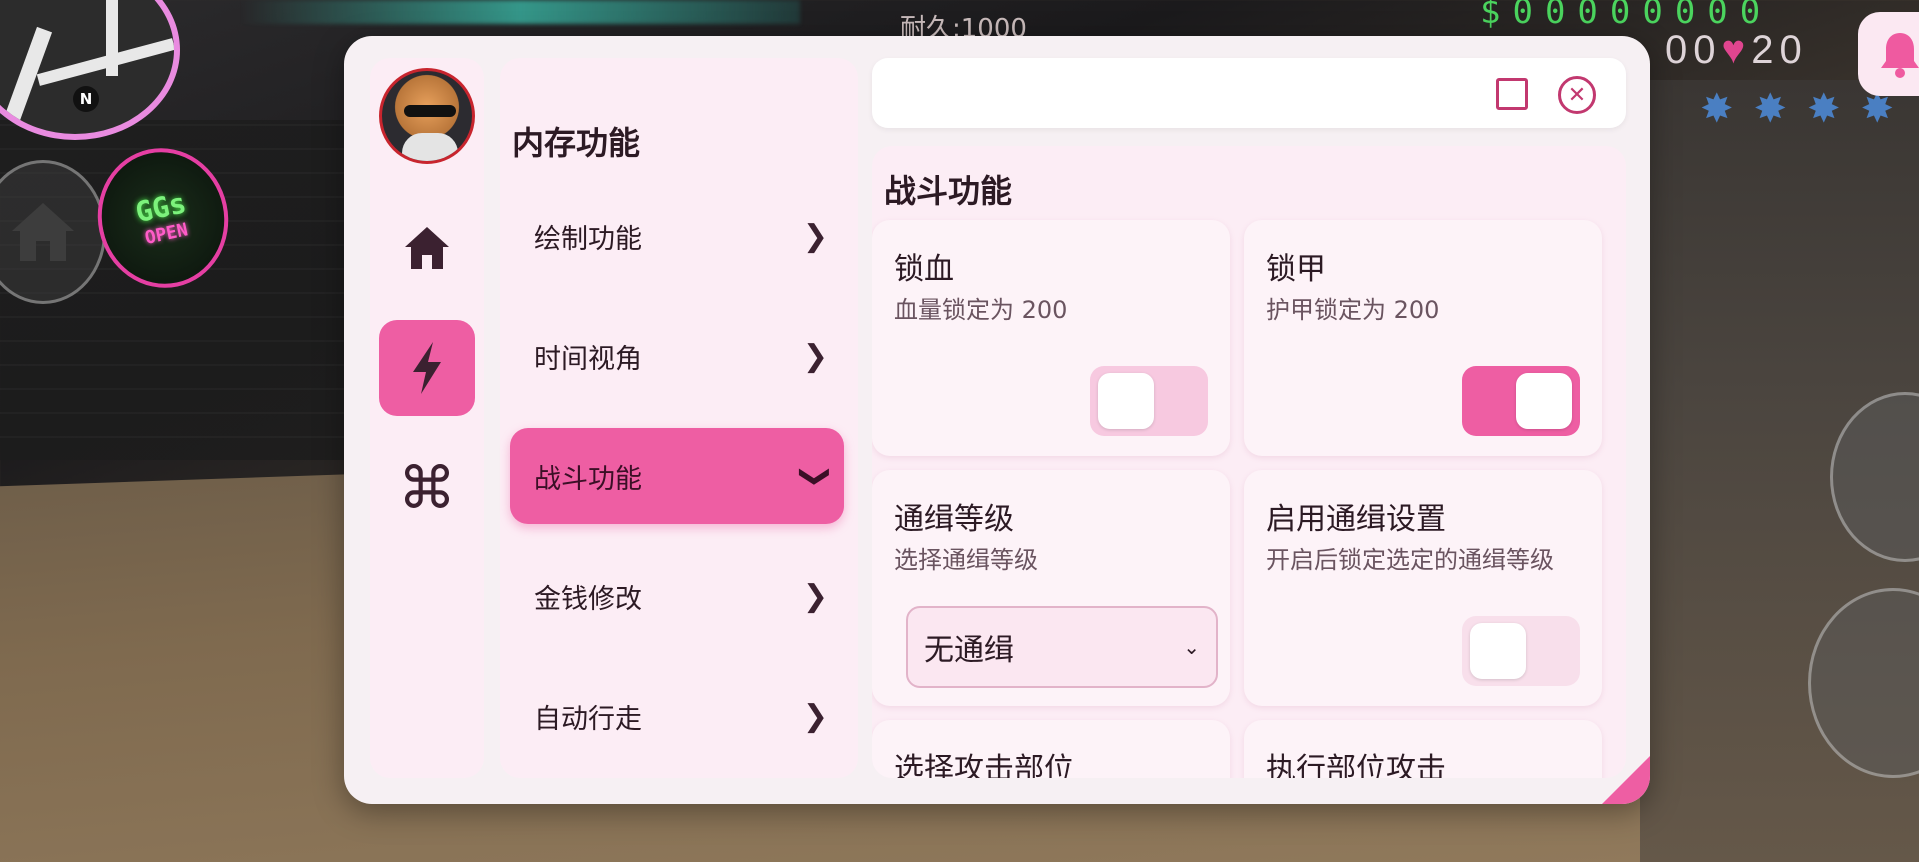 Image resolution: width=1919 pixels, height=862 pixels. What do you see at coordinates (588, 599) in the screenshot?
I see `category-label: 金钱修改` at bounding box center [588, 599].